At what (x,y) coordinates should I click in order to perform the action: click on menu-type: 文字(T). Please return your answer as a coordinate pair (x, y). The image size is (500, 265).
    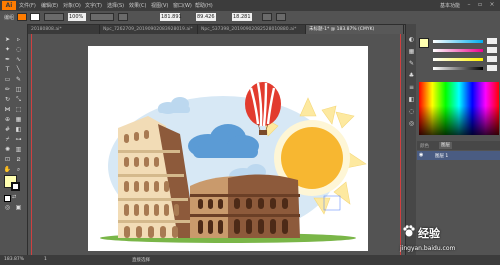
    Looking at the image, I should click on (93, 5).